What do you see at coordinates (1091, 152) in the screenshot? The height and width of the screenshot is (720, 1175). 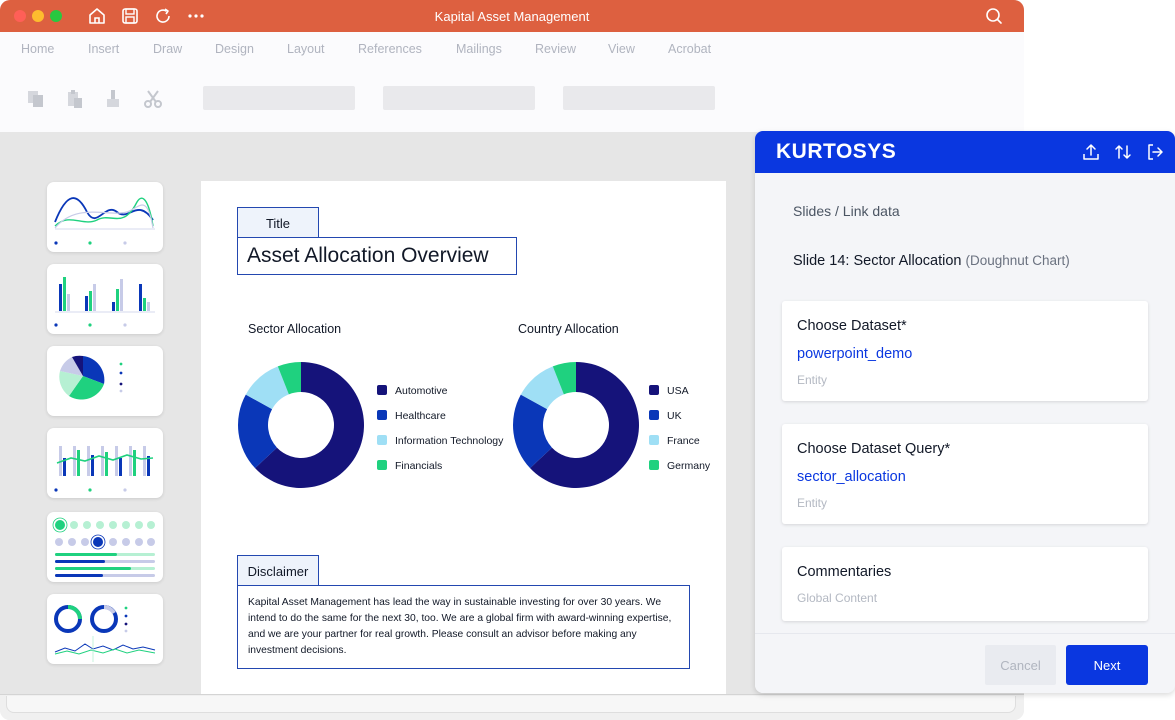 I see `upload-icon` at bounding box center [1091, 152].